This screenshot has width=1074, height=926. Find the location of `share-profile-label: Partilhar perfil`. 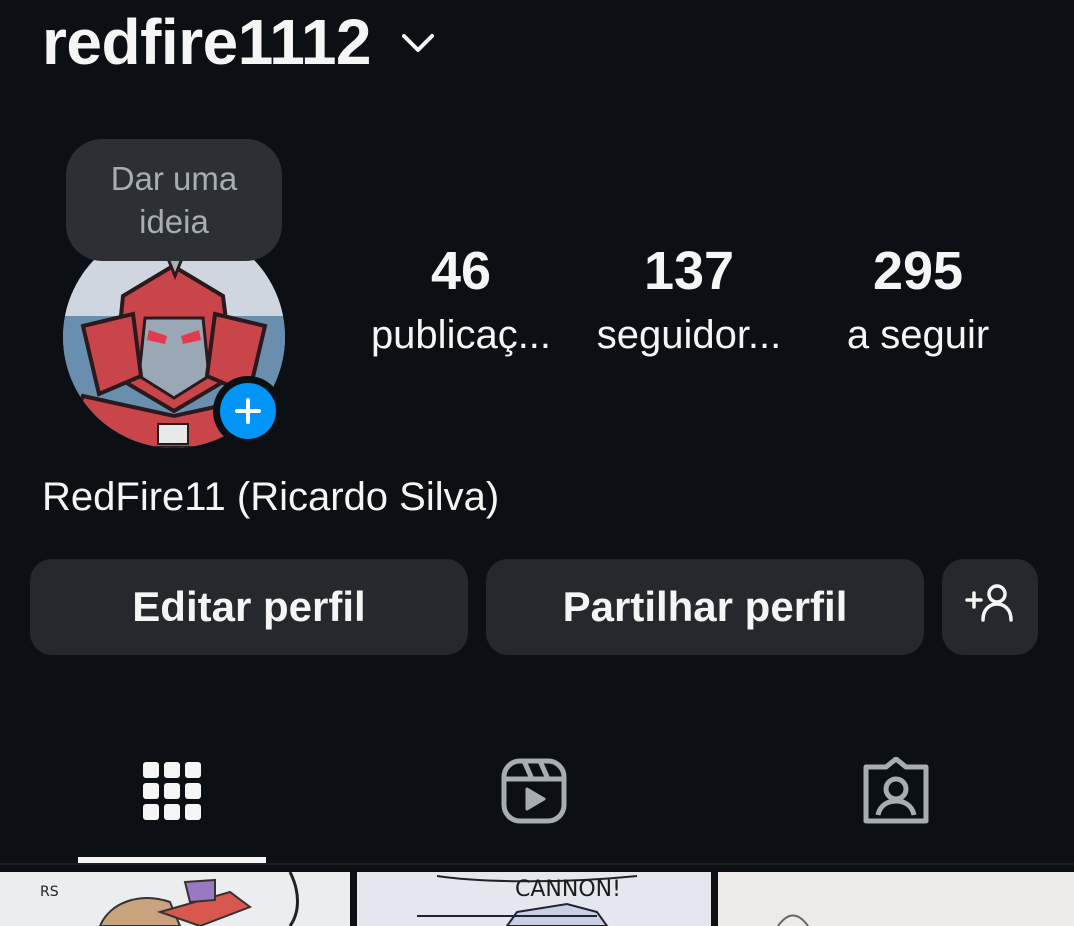

share-profile-label: Partilhar perfil is located at coordinates (705, 606).